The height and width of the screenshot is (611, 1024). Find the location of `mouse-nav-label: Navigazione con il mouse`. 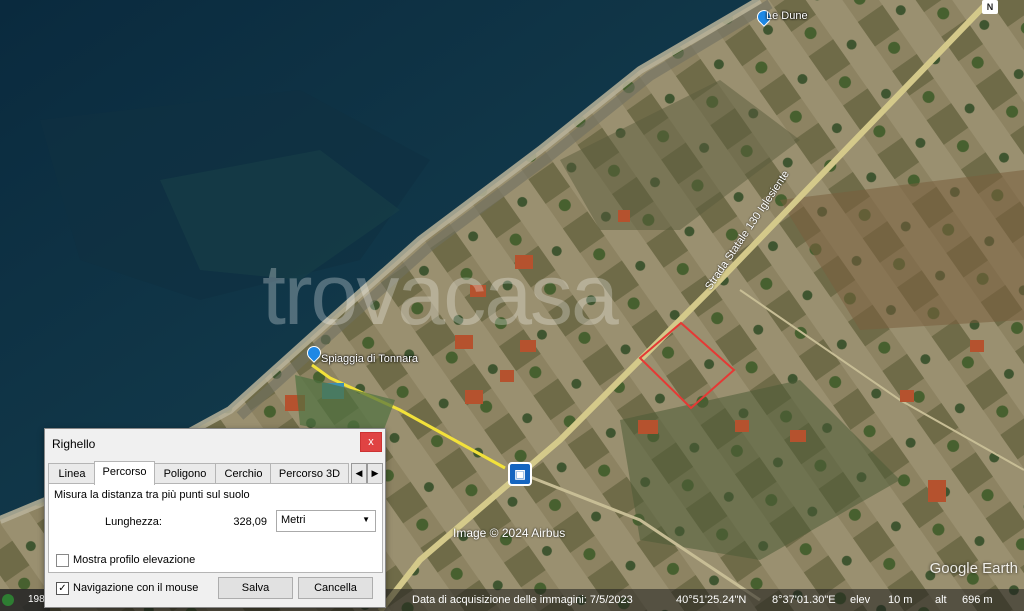

mouse-nav-label: Navigazione con il mouse is located at coordinates (136, 588).